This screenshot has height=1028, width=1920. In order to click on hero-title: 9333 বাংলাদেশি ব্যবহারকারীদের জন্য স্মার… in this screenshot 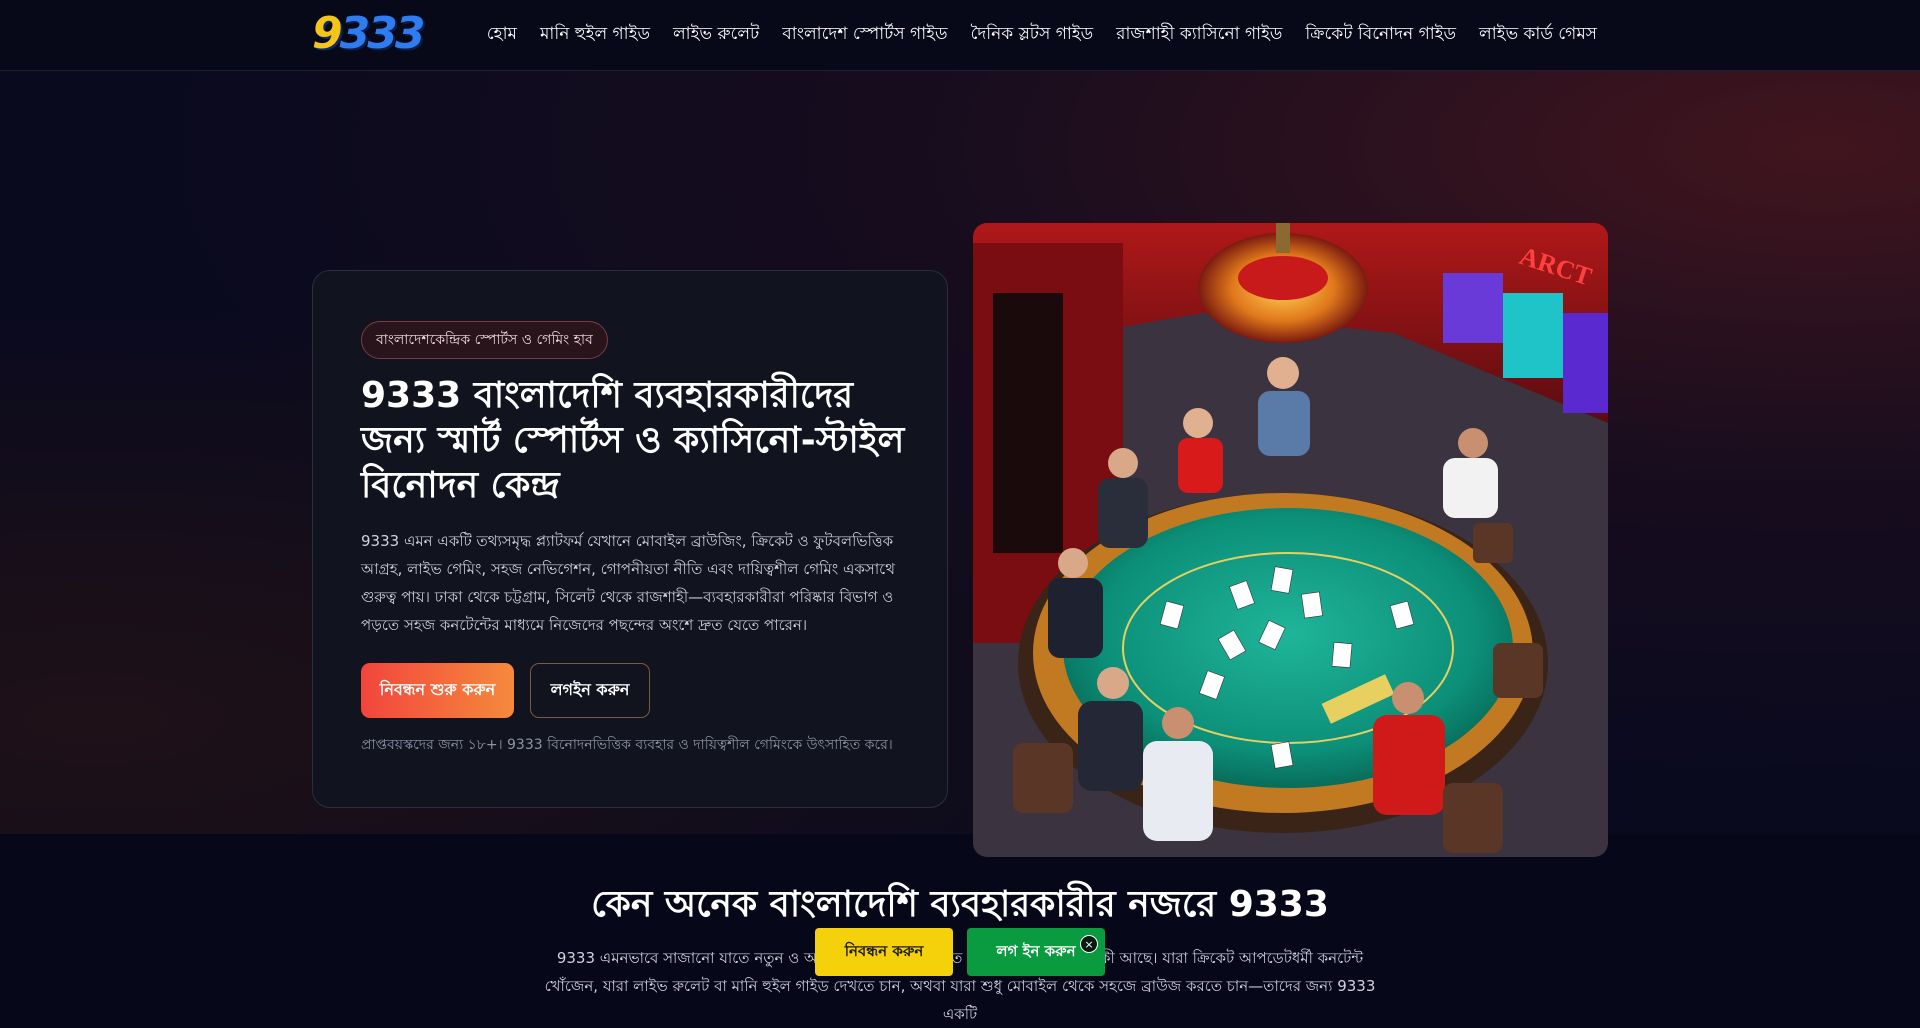, I will do `click(633, 440)`.